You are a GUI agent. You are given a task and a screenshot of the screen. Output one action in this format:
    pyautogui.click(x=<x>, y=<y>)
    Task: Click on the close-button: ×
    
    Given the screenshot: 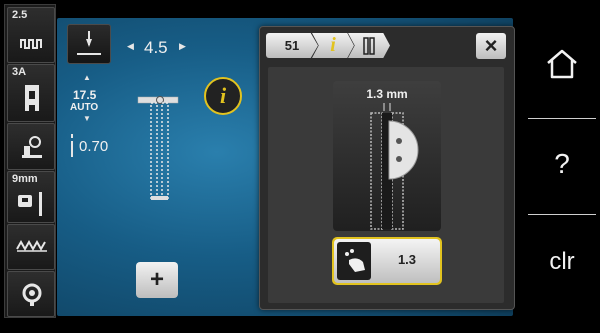 What is the action you would take?
    pyautogui.click(x=491, y=46)
    